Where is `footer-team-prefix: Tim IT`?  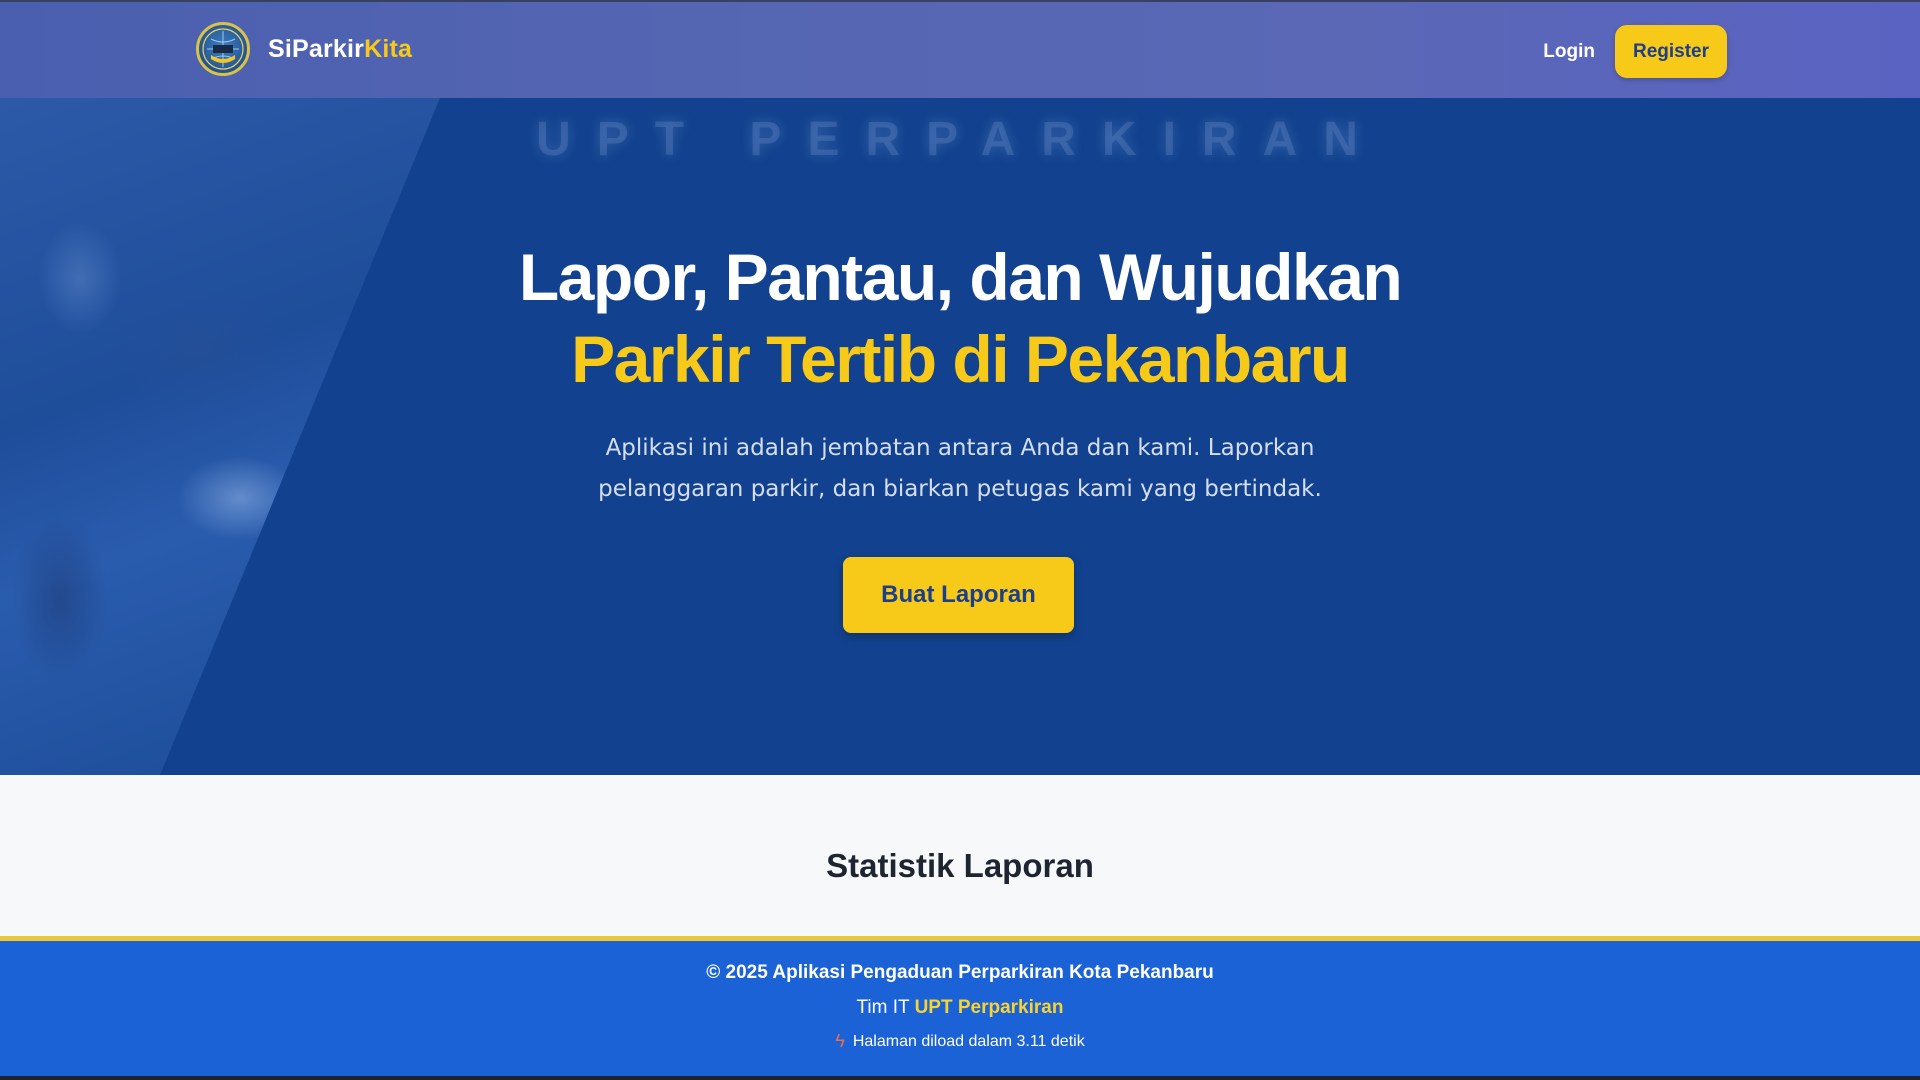 footer-team-prefix: Tim IT is located at coordinates (883, 1007).